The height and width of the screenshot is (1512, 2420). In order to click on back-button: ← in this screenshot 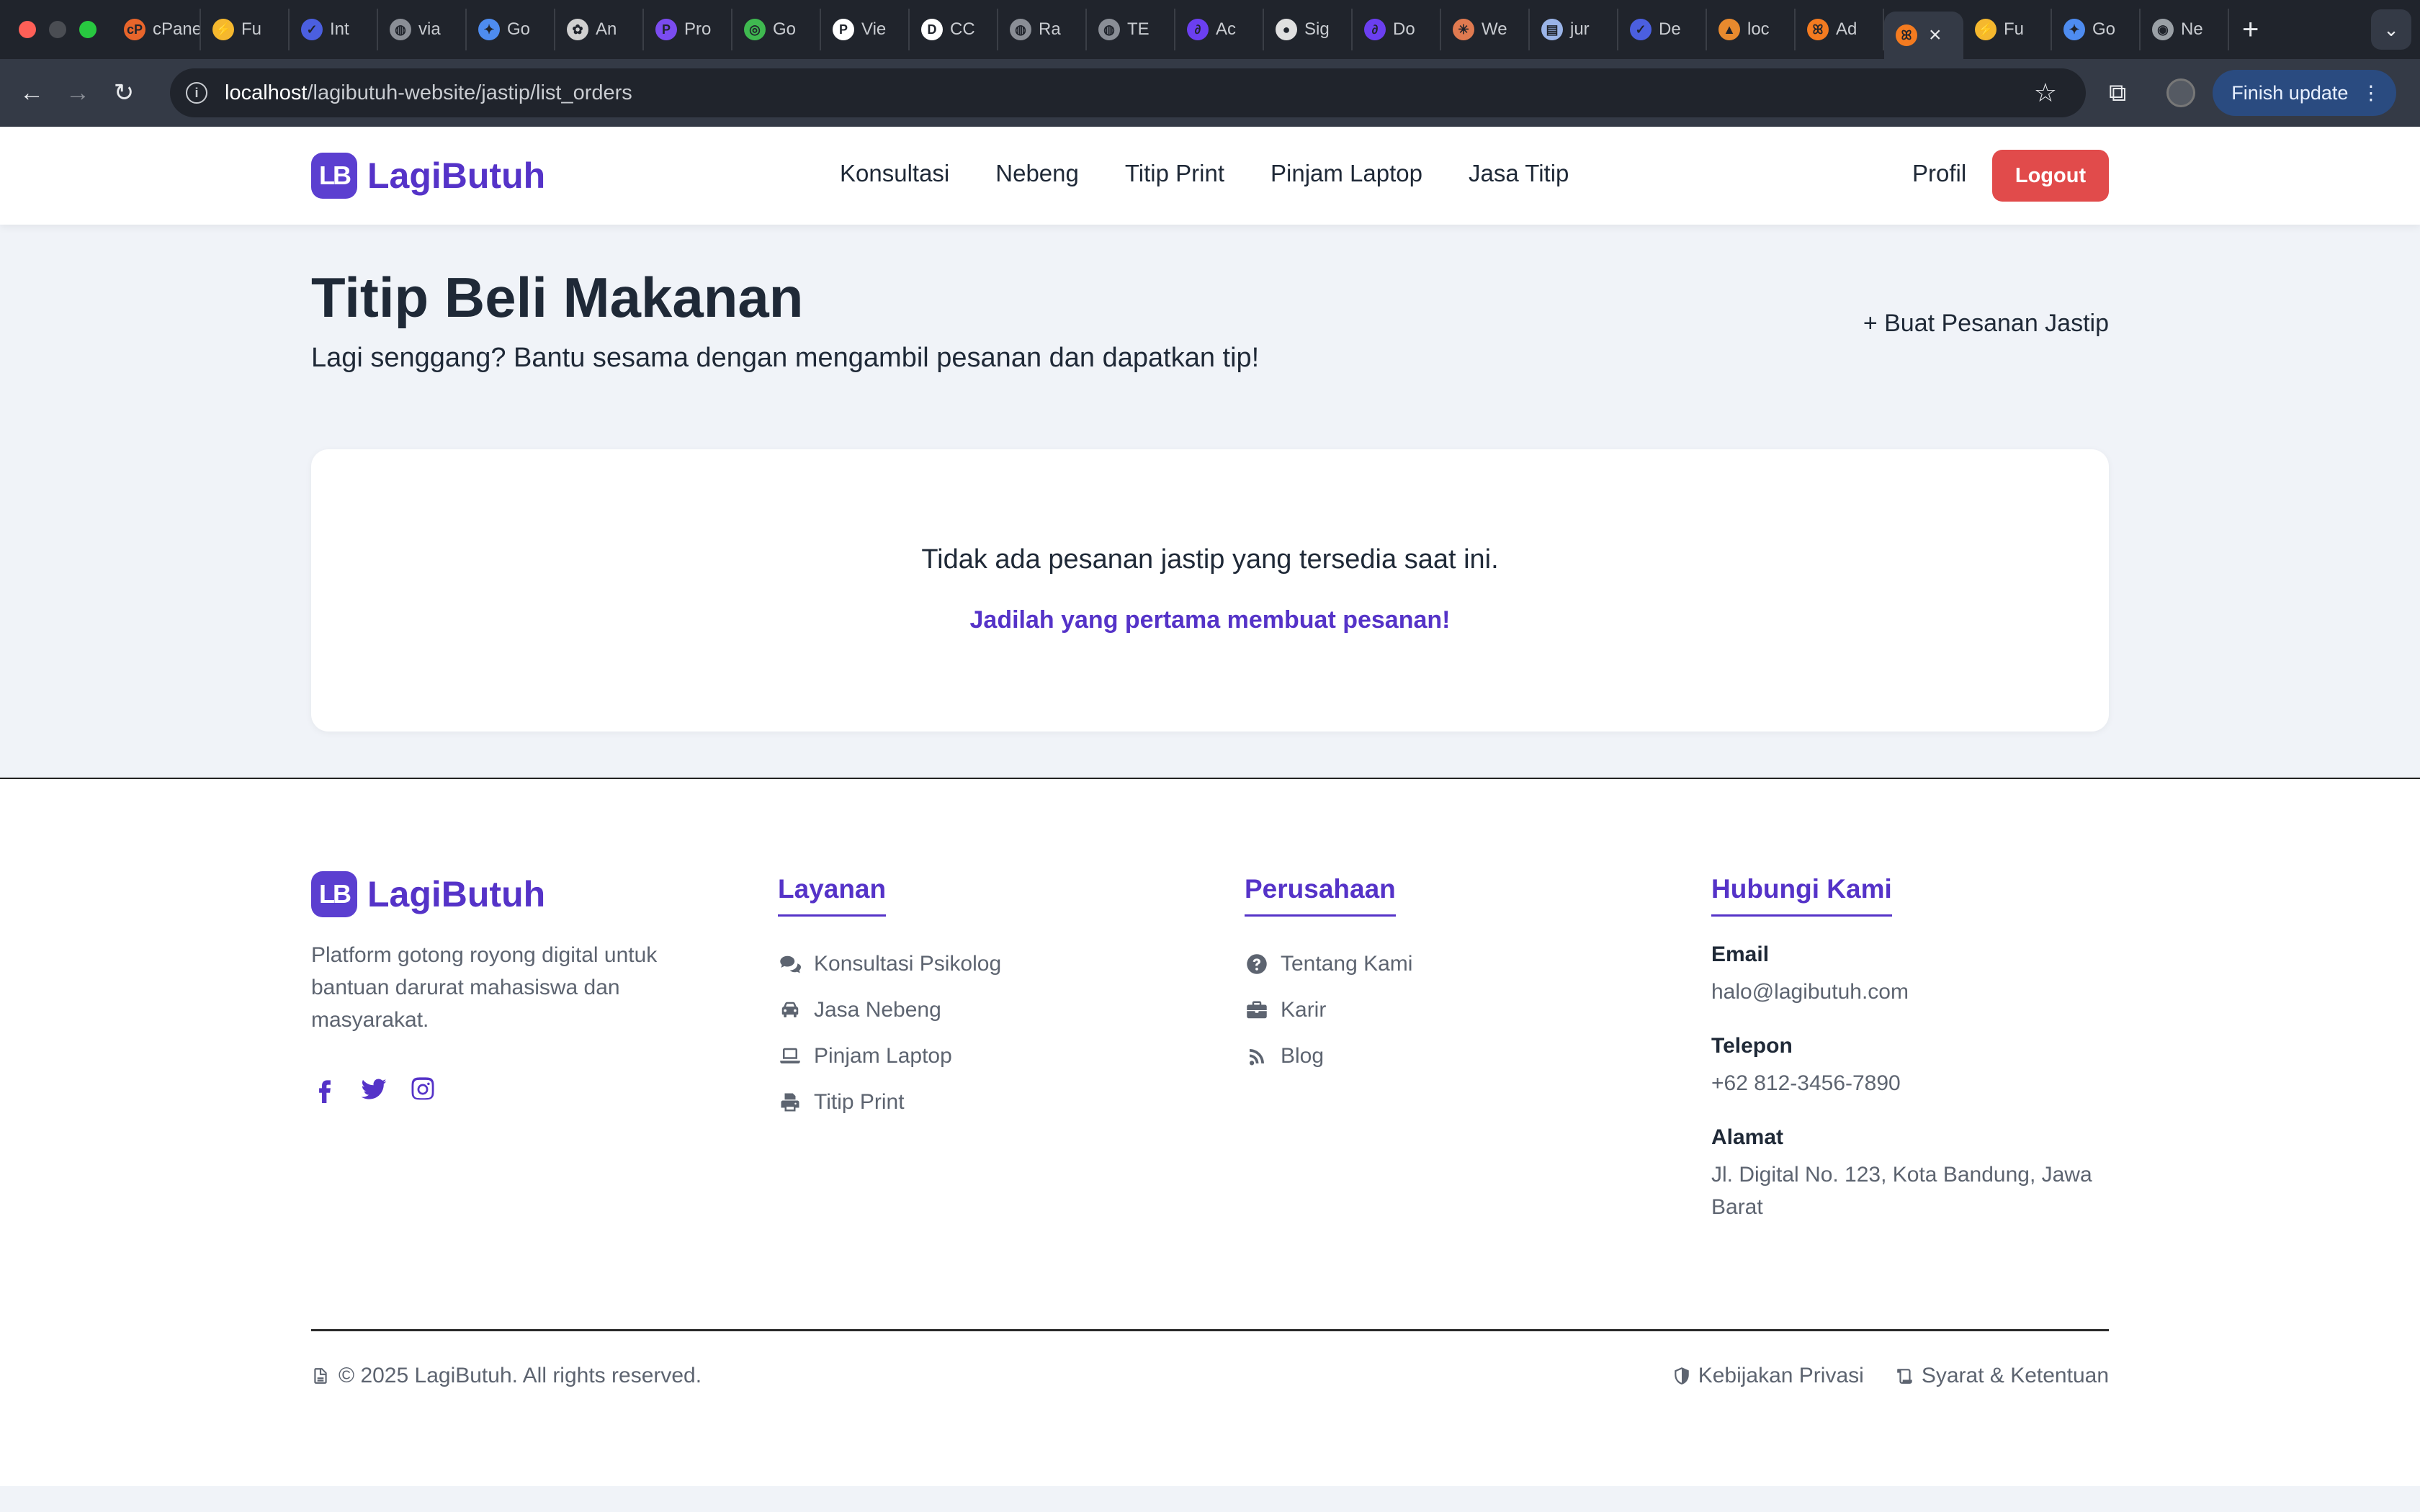, I will do `click(32, 93)`.